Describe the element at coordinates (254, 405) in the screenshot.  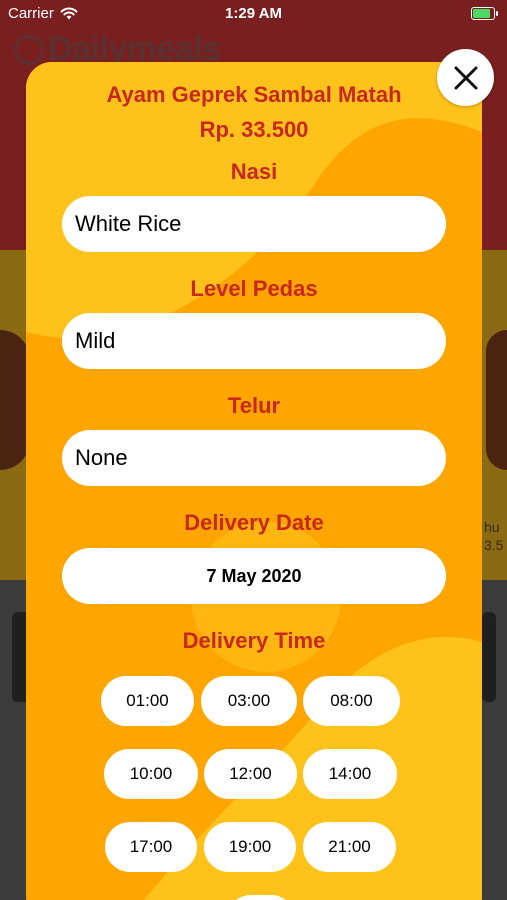
I see `egg-label: Telur` at that location.